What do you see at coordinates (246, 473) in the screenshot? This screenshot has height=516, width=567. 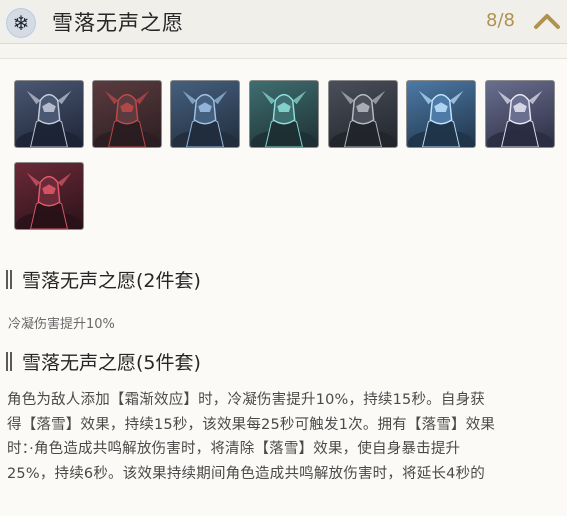 I see `description-line: 25%，持续6秒。该效果持续期间角色造成共鸣解放伤害时，将延长4秒的` at bounding box center [246, 473].